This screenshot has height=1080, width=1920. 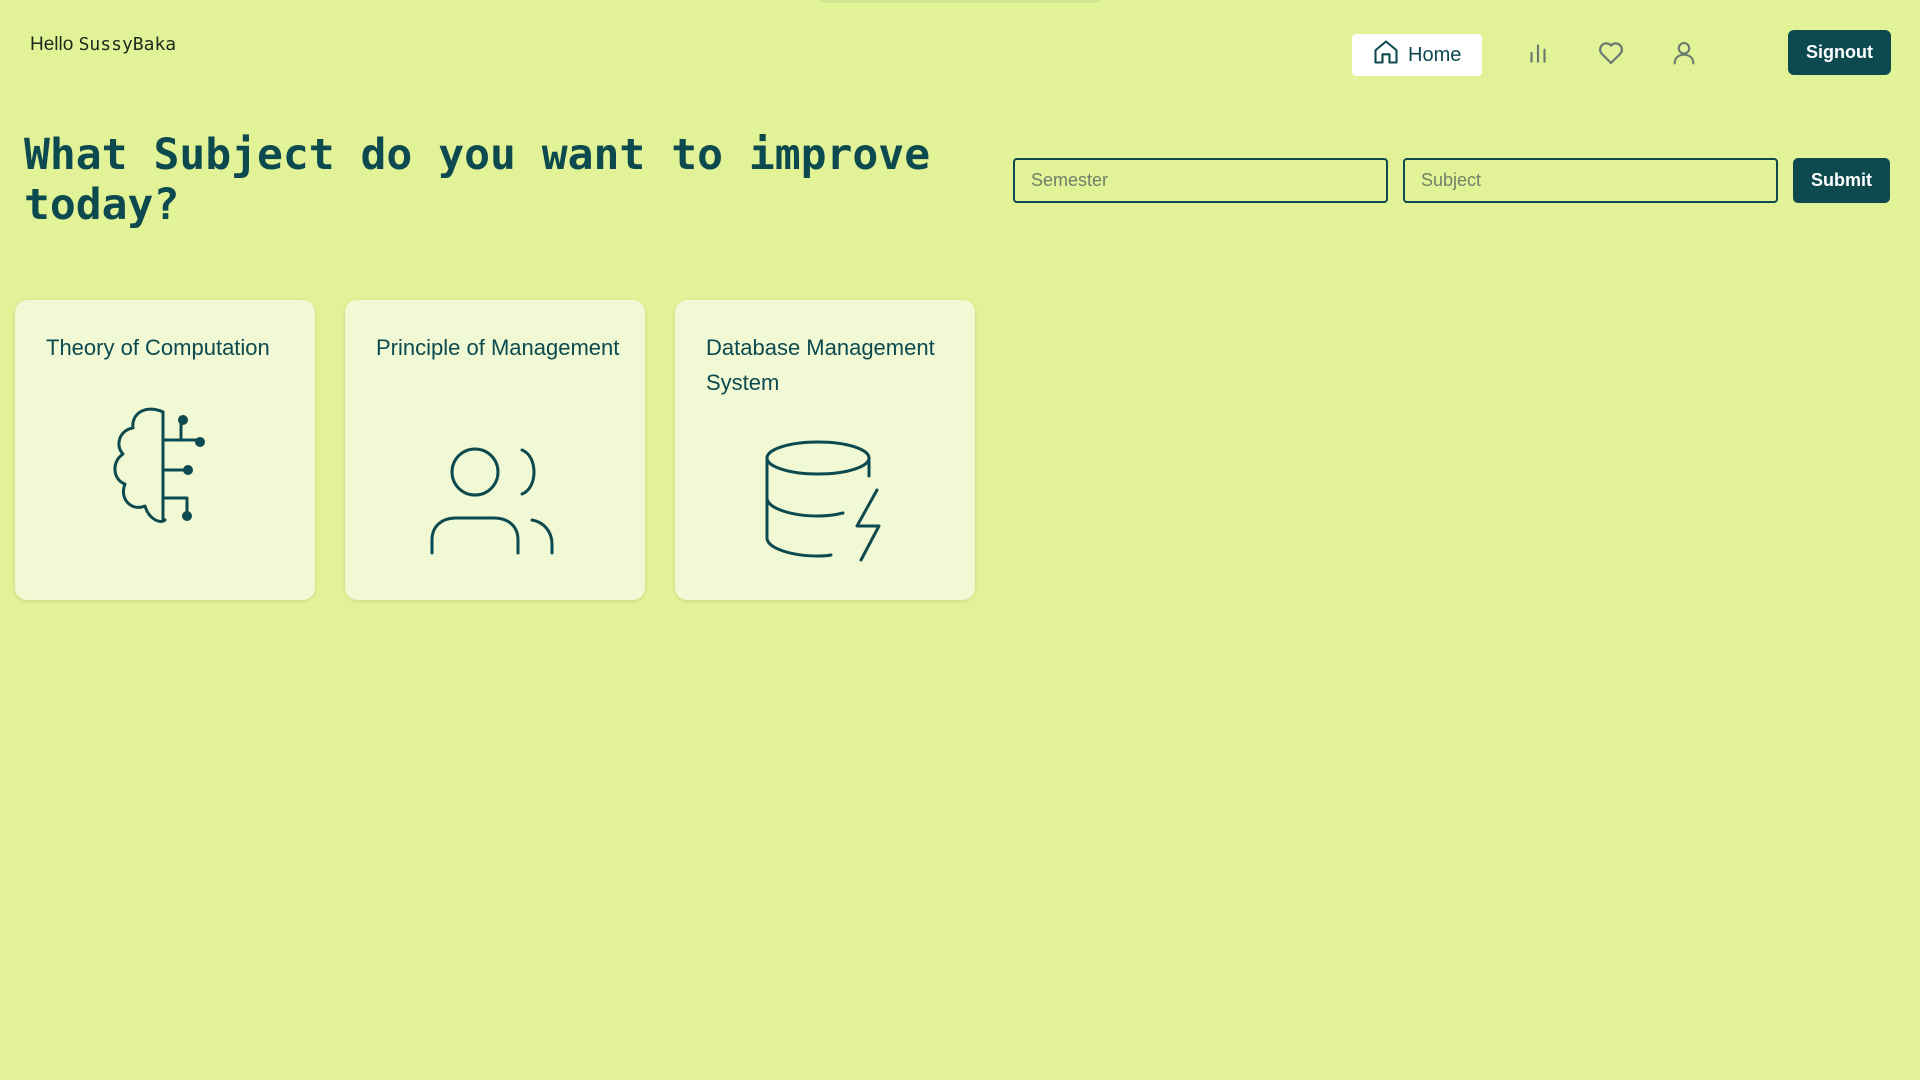 I want to click on semester-input, so click(x=1200, y=180).